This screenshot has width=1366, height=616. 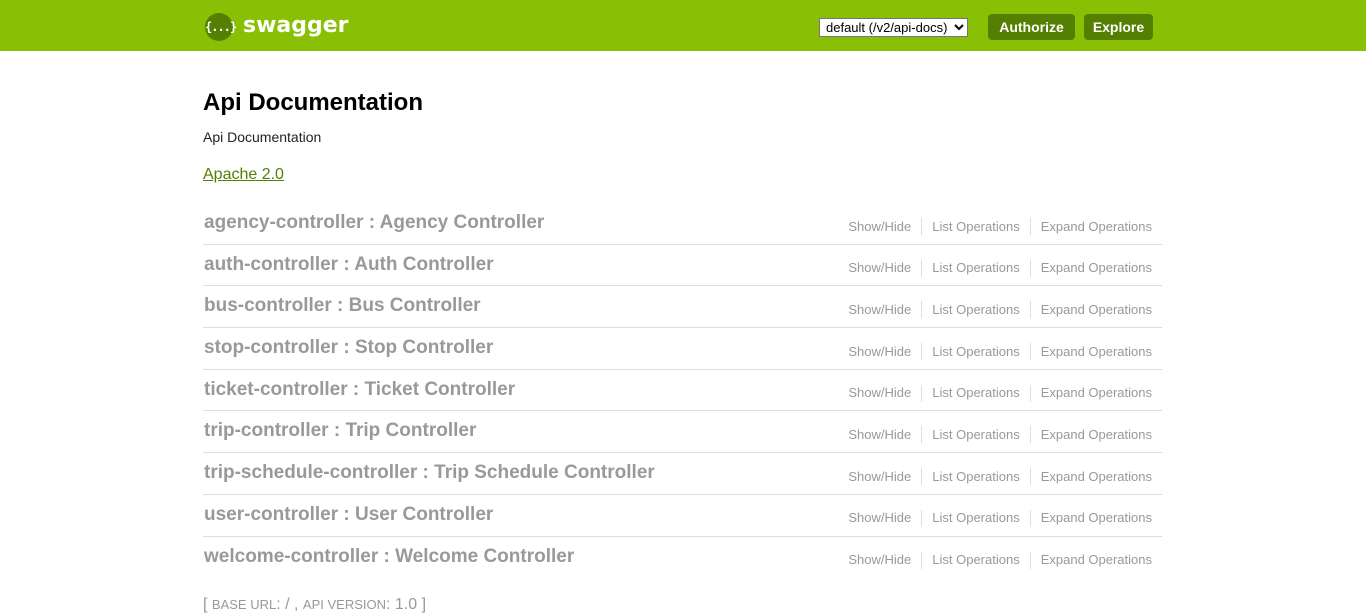 What do you see at coordinates (262, 137) in the screenshot?
I see `api-description: Api Documentation` at bounding box center [262, 137].